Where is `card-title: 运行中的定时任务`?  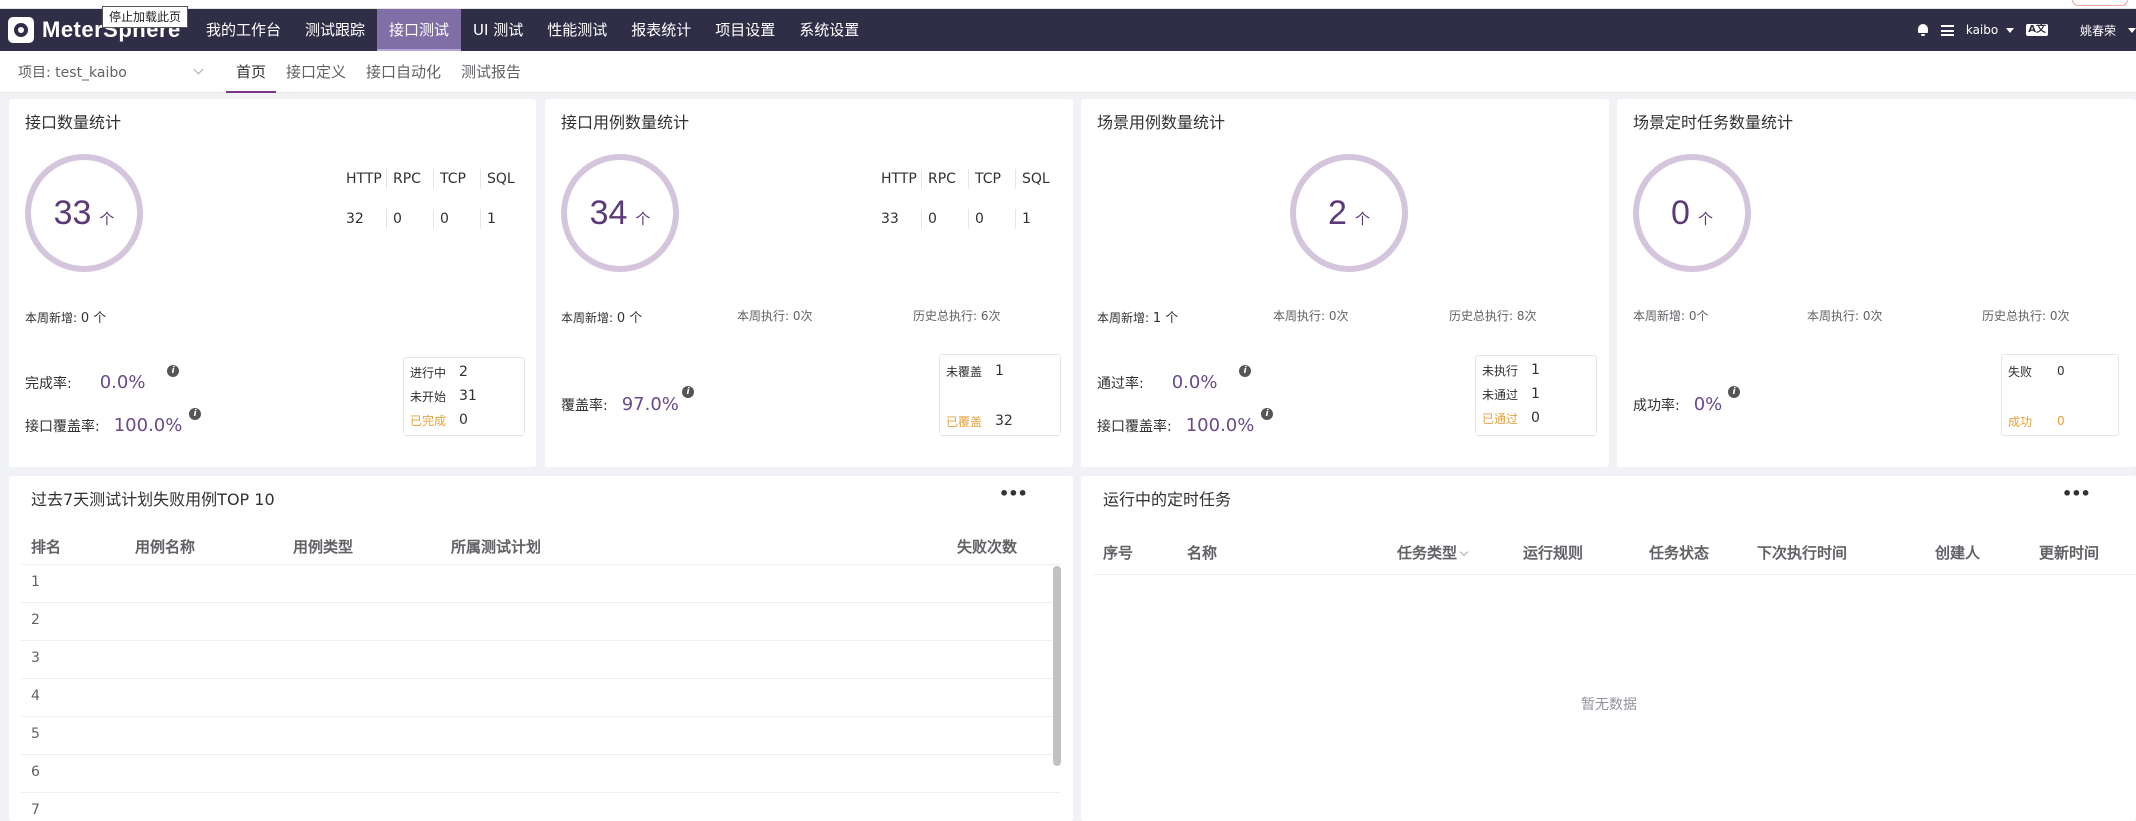
card-title: 运行中的定时任务 is located at coordinates (1167, 499).